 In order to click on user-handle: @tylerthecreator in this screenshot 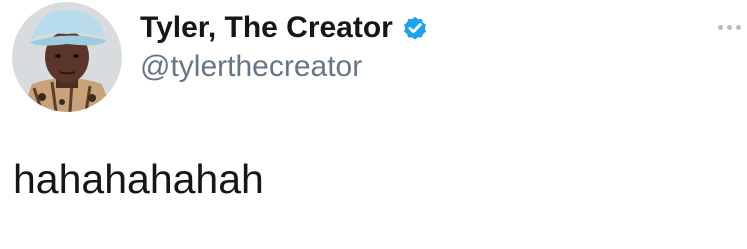, I will do `click(251, 67)`.